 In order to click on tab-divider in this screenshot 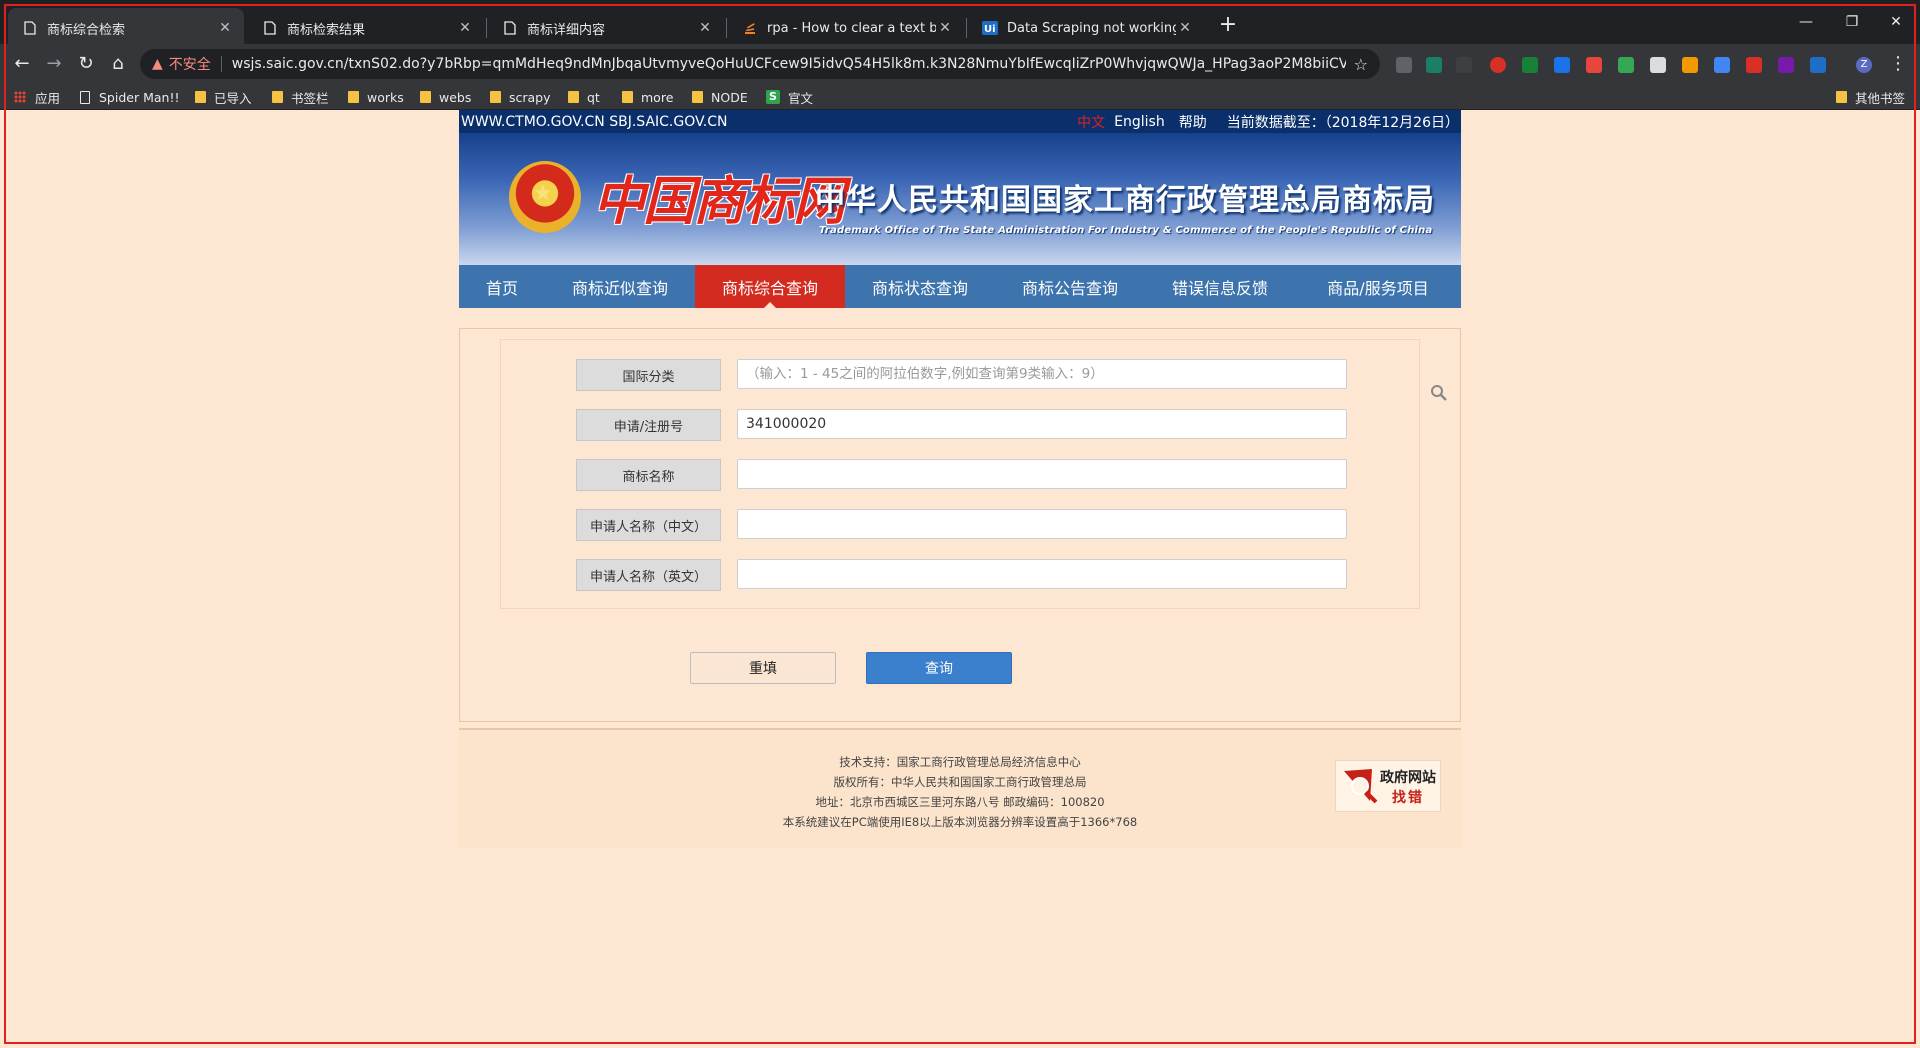, I will do `click(726, 28)`.